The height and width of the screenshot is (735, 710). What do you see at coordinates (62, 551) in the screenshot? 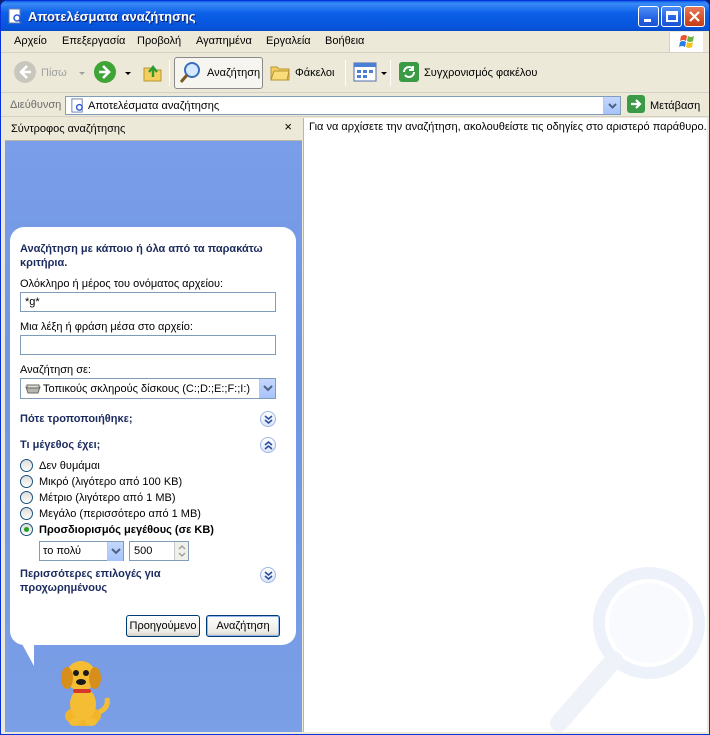
I see `size-qualifier-value: το πολύ` at bounding box center [62, 551].